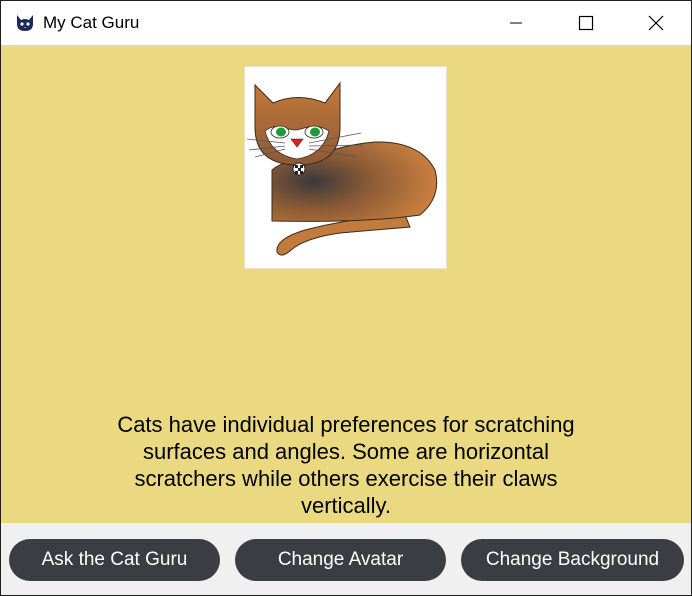  I want to click on maximize-icon, so click(586, 23).